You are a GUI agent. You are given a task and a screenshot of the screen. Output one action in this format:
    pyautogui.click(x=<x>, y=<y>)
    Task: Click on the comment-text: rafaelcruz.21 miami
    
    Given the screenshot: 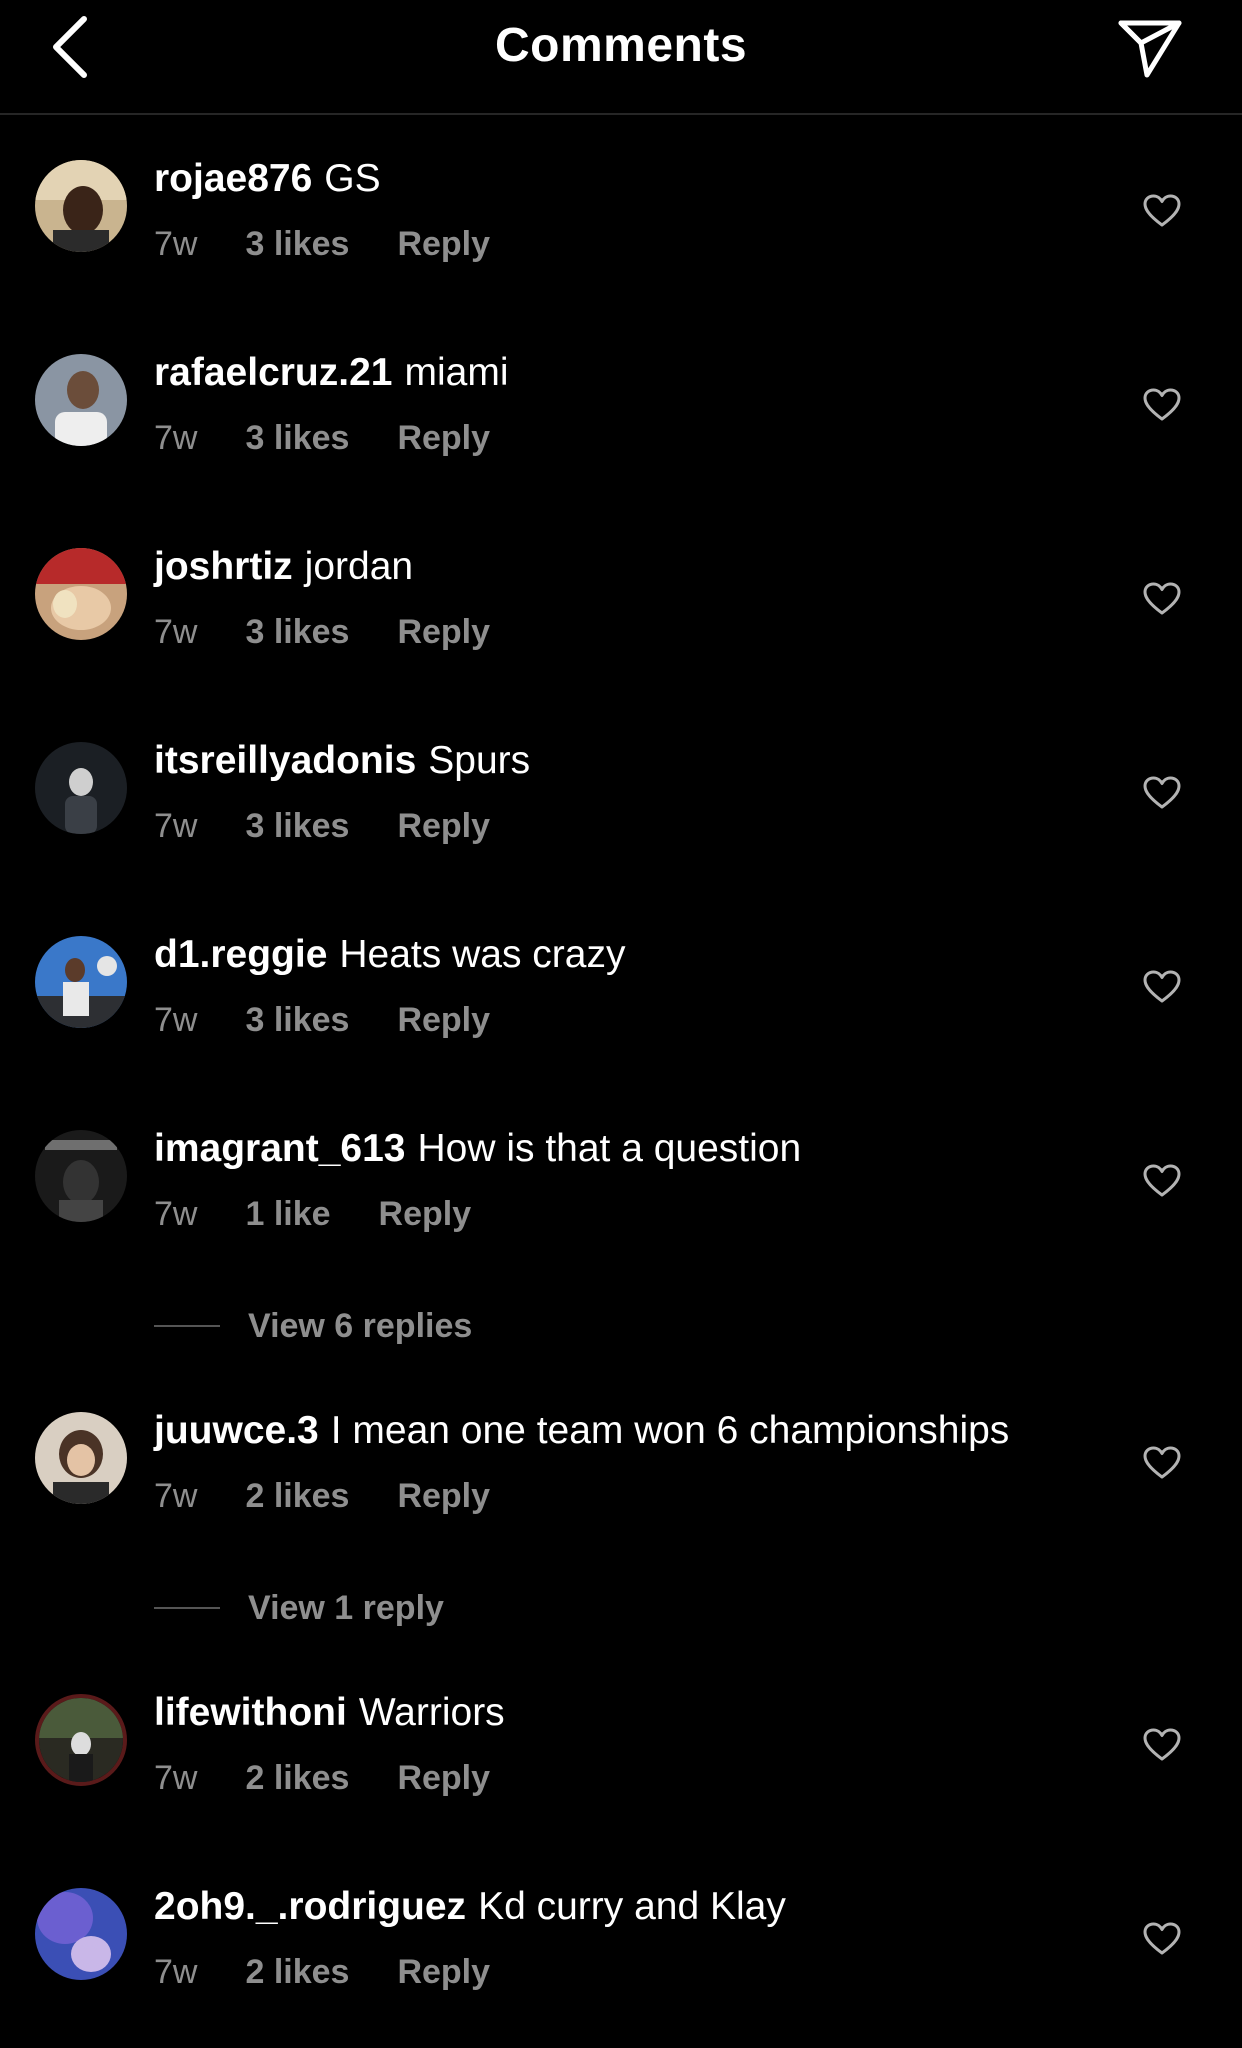 What is the action you would take?
    pyautogui.click(x=331, y=373)
    